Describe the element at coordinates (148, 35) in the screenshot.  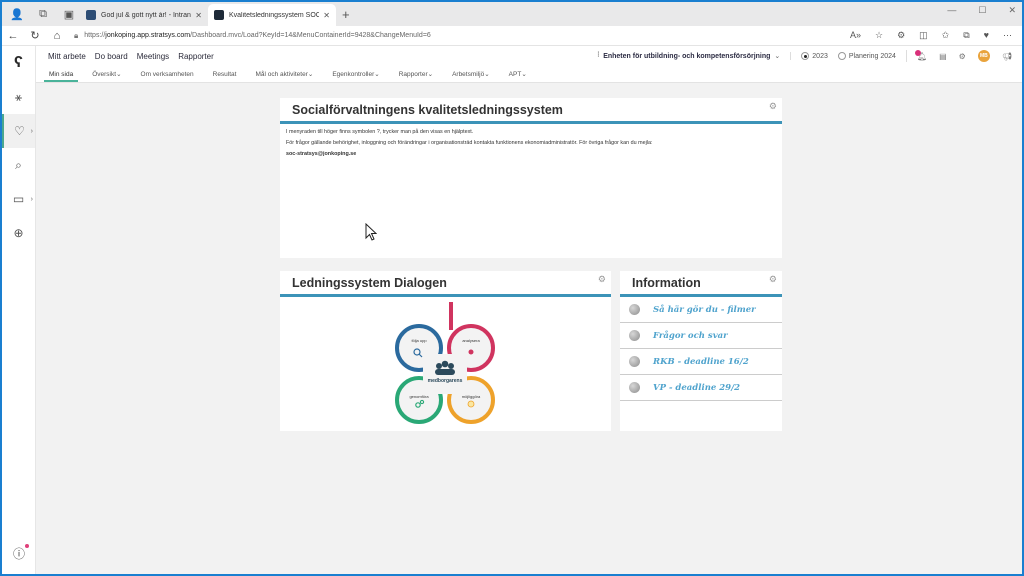
I see `url-host: jonkoping.app.stratsys.com` at that location.